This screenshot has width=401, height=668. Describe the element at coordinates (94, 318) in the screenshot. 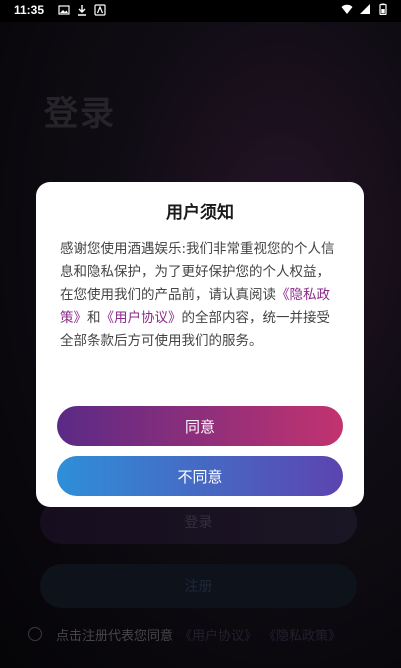

I see `dialog-body-and: 和` at that location.